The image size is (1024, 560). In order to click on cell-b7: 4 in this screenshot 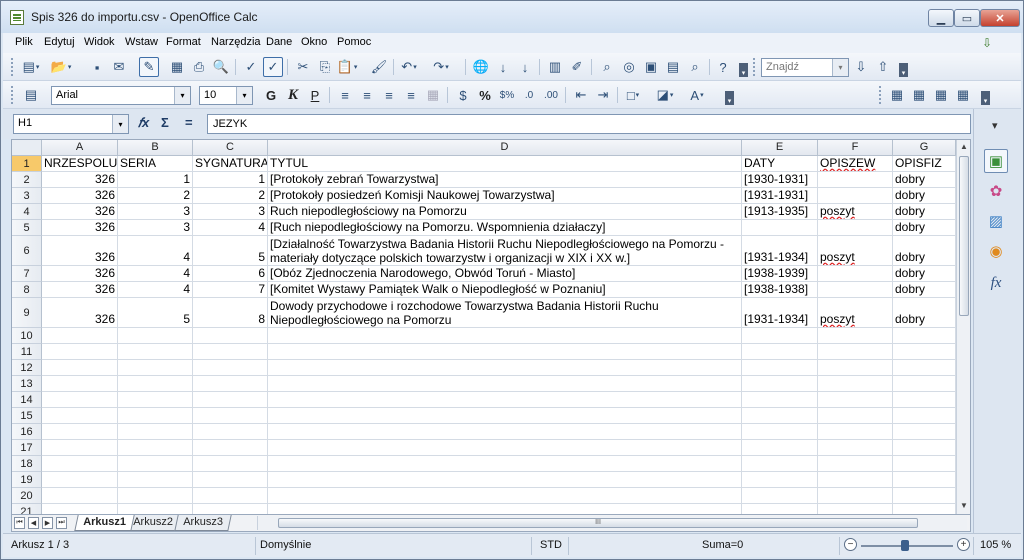, I will do `click(155, 274)`.